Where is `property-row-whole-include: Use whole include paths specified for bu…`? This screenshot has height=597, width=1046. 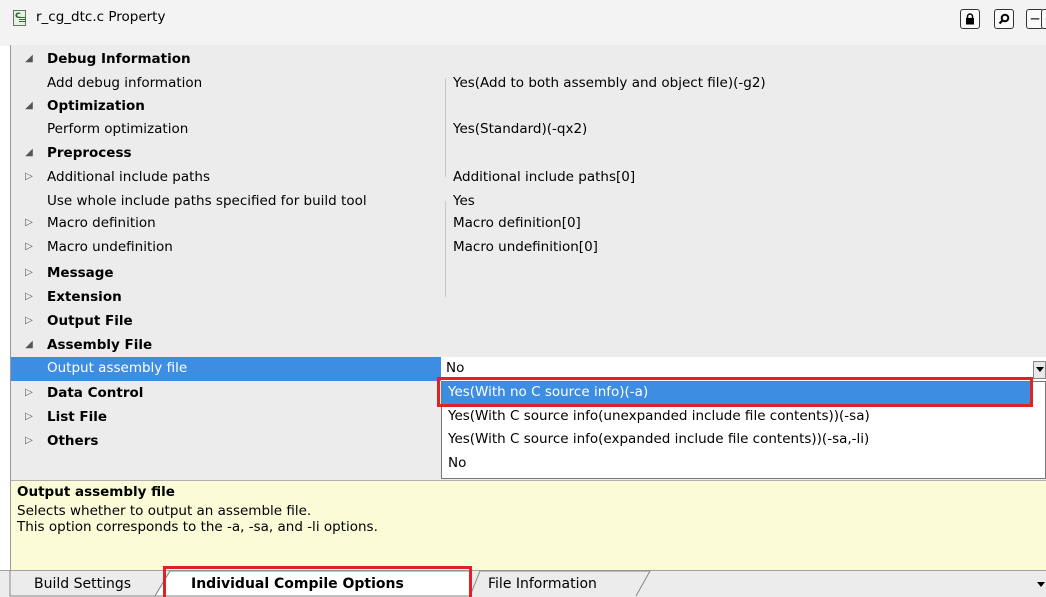
property-row-whole-include: Use whole include paths specified for bu… is located at coordinates (528, 202).